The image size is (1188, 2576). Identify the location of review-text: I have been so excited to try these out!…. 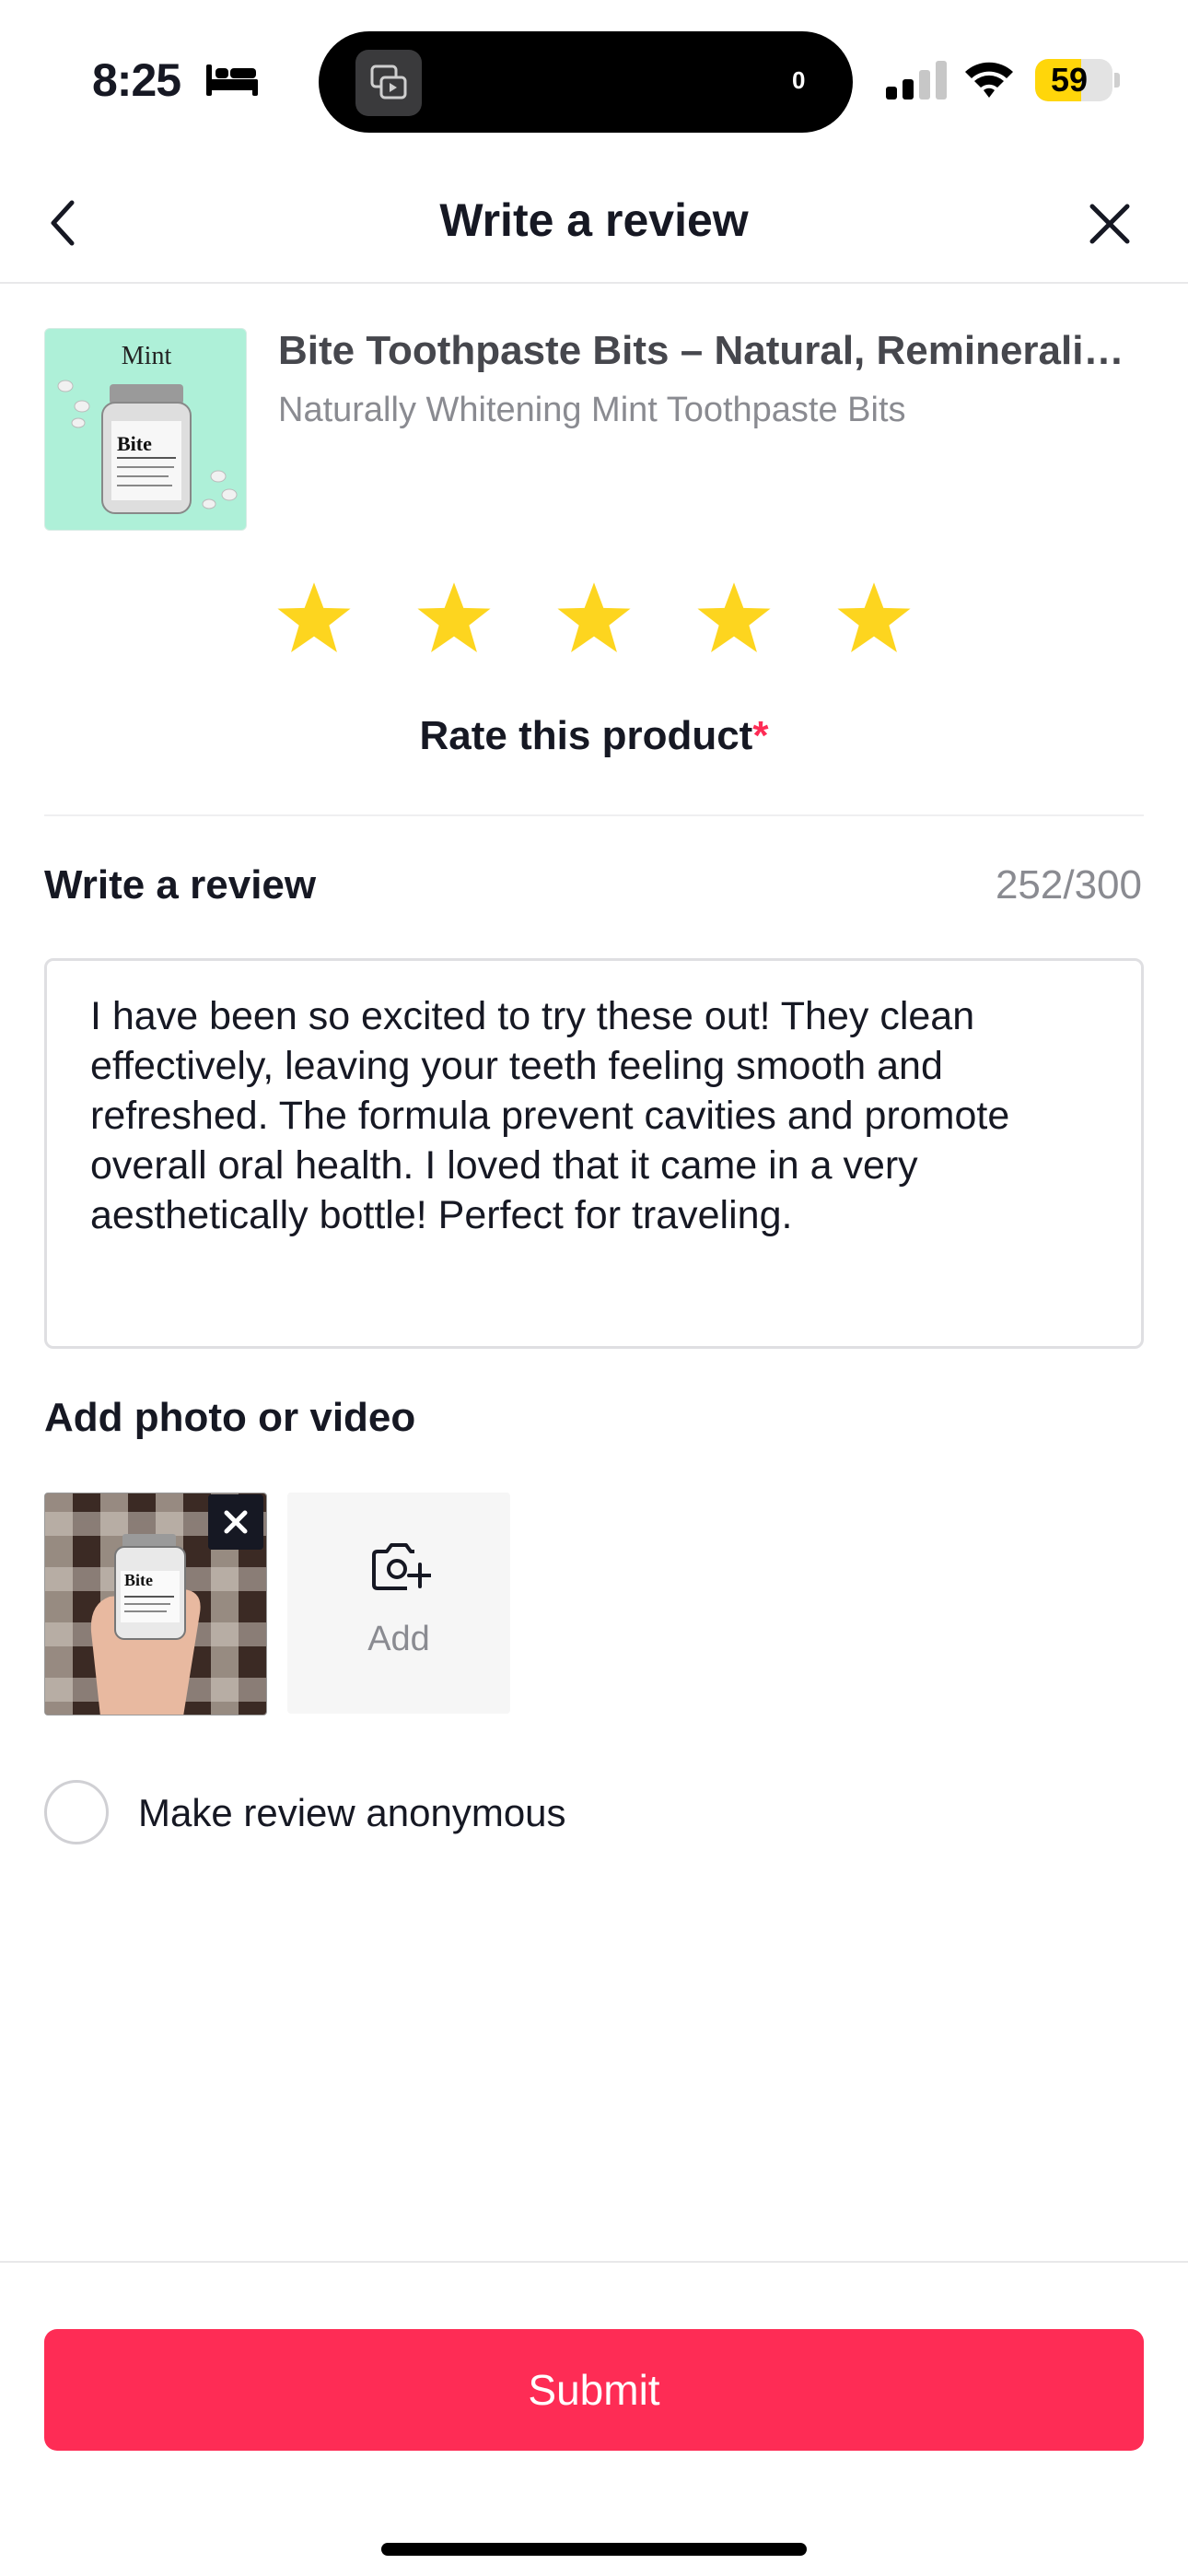
(596, 1115).